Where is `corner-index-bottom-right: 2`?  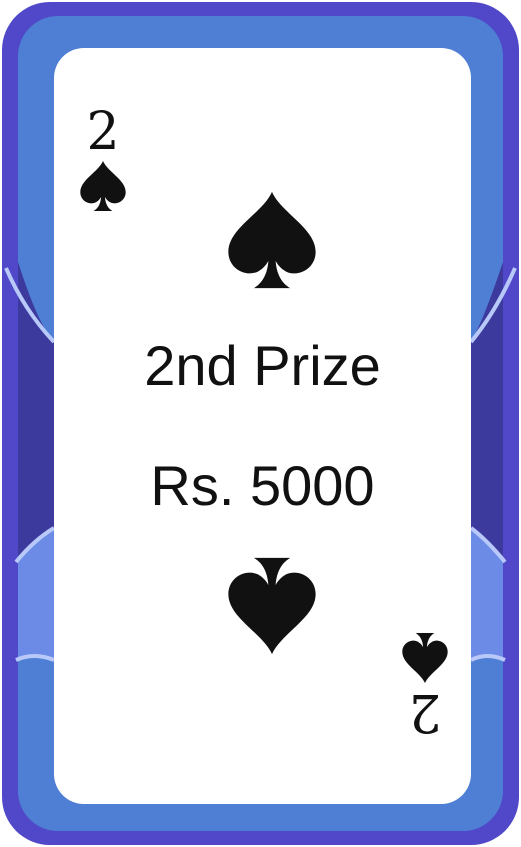
corner-index-bottom-right: 2 is located at coordinates (425, 687).